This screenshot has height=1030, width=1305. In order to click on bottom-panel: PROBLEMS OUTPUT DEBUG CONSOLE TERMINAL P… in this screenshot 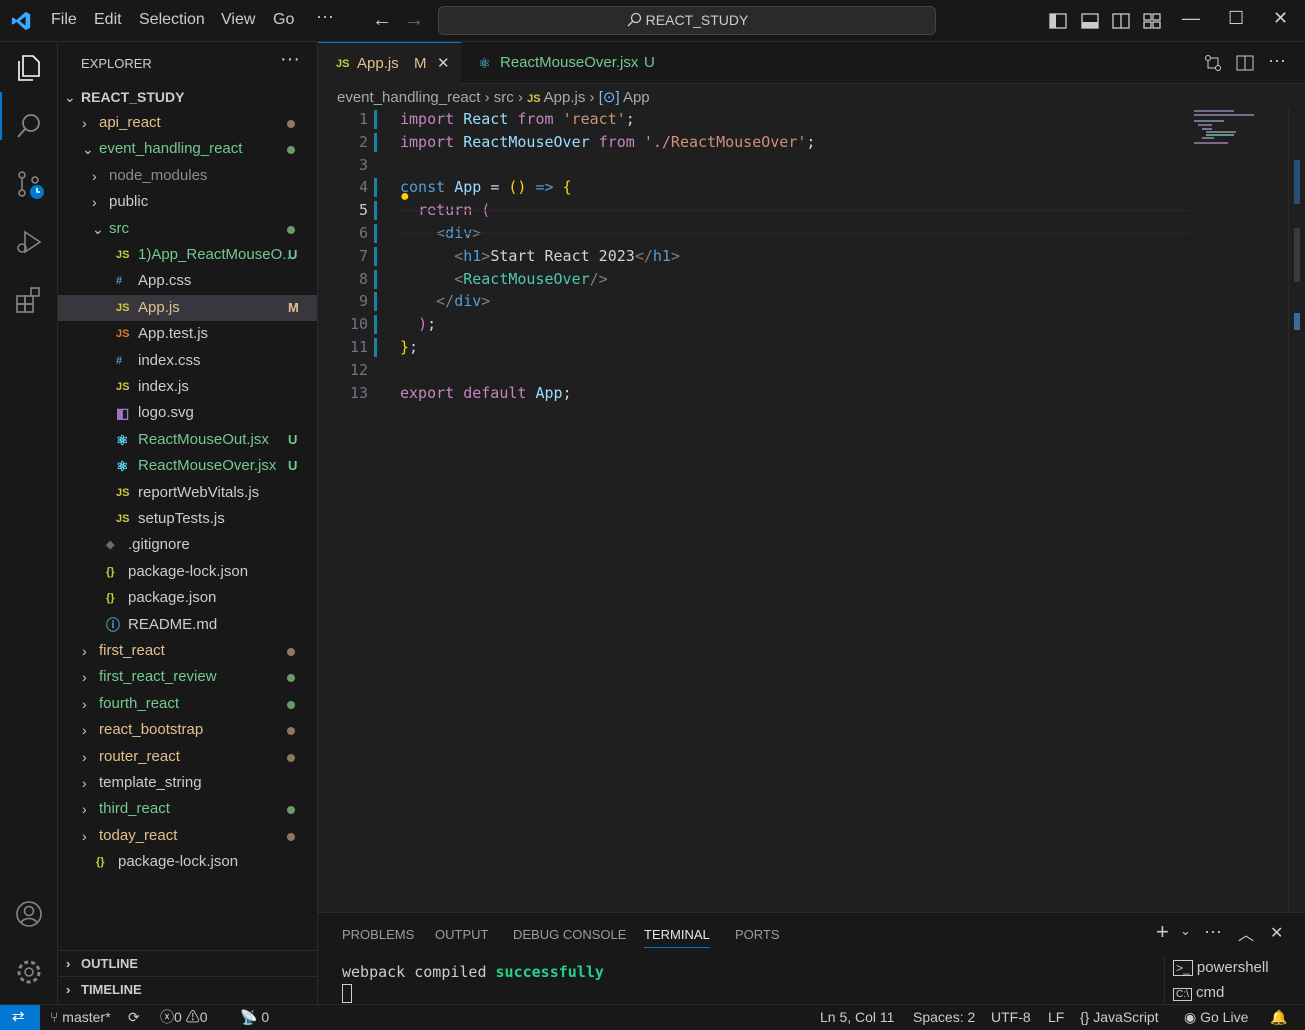, I will do `click(811, 958)`.